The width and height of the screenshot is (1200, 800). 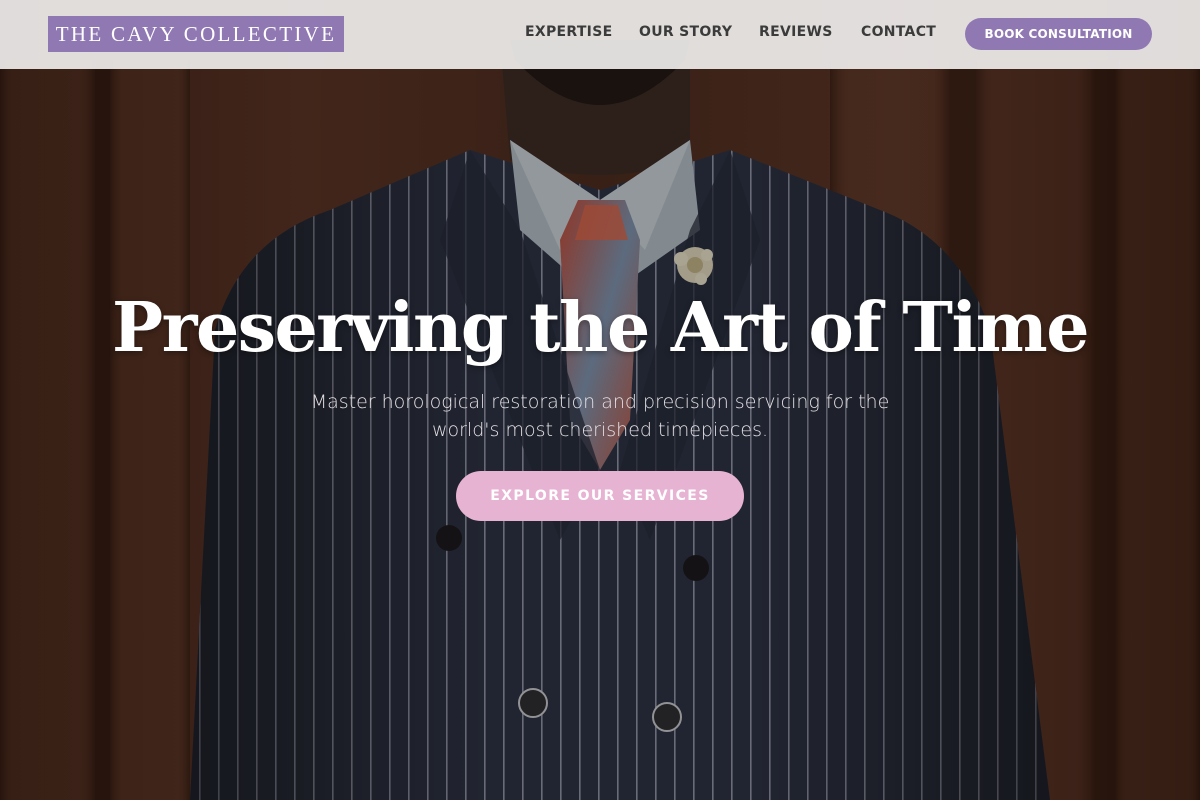 I want to click on book-consultation-button: BOOK CONSULTATION, so click(x=1058, y=34).